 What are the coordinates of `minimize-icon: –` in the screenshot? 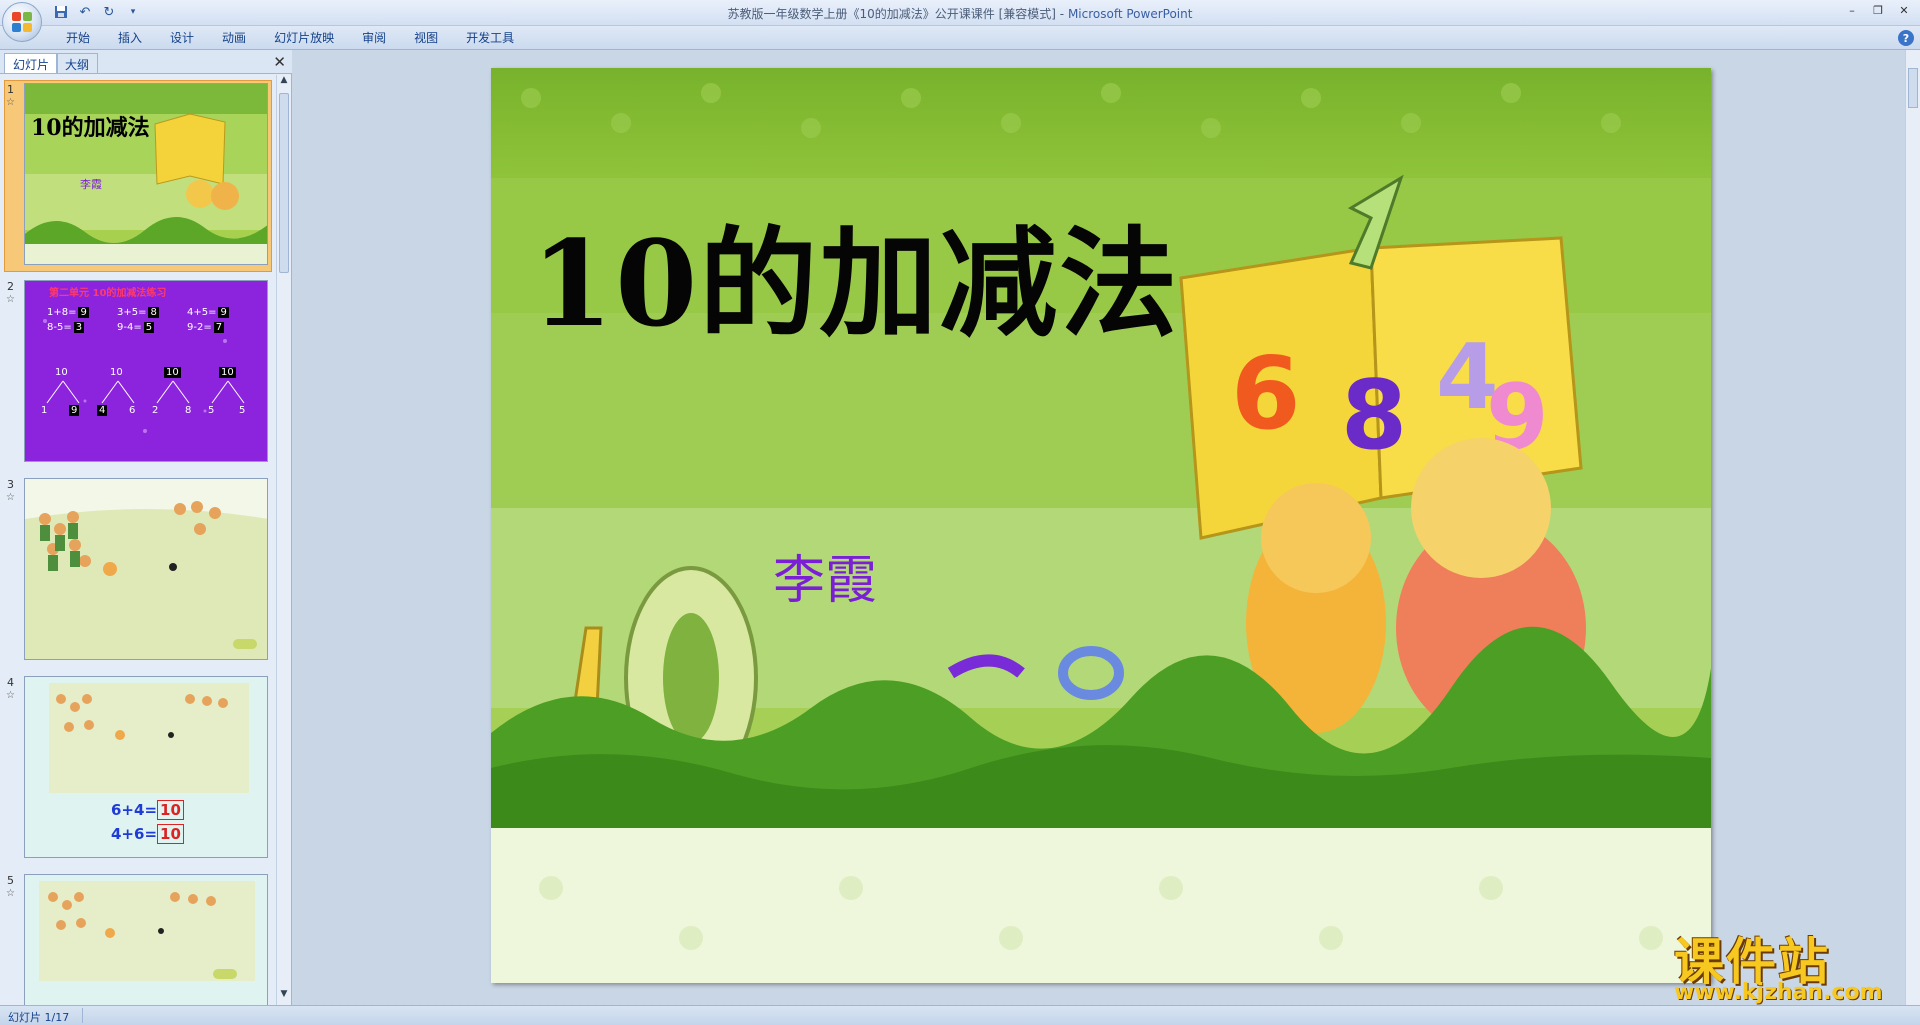 It's located at (1852, 10).